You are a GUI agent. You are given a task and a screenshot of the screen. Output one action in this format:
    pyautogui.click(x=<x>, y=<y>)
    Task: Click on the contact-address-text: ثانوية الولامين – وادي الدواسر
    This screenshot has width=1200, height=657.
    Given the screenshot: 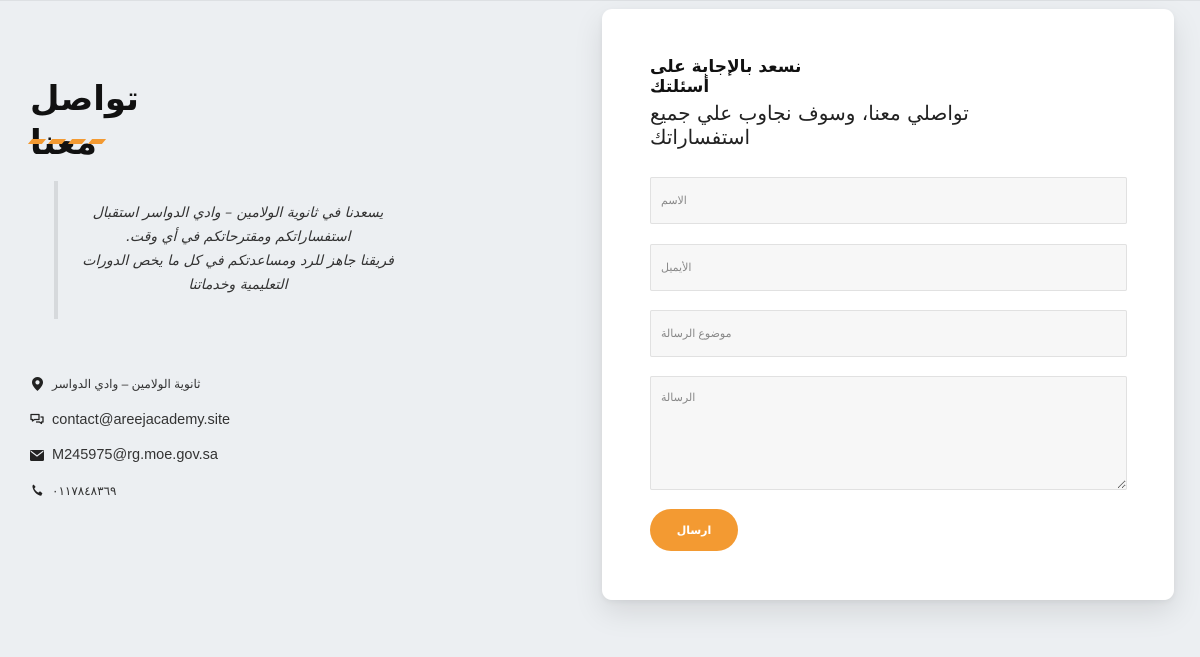 What is the action you would take?
    pyautogui.click(x=126, y=384)
    